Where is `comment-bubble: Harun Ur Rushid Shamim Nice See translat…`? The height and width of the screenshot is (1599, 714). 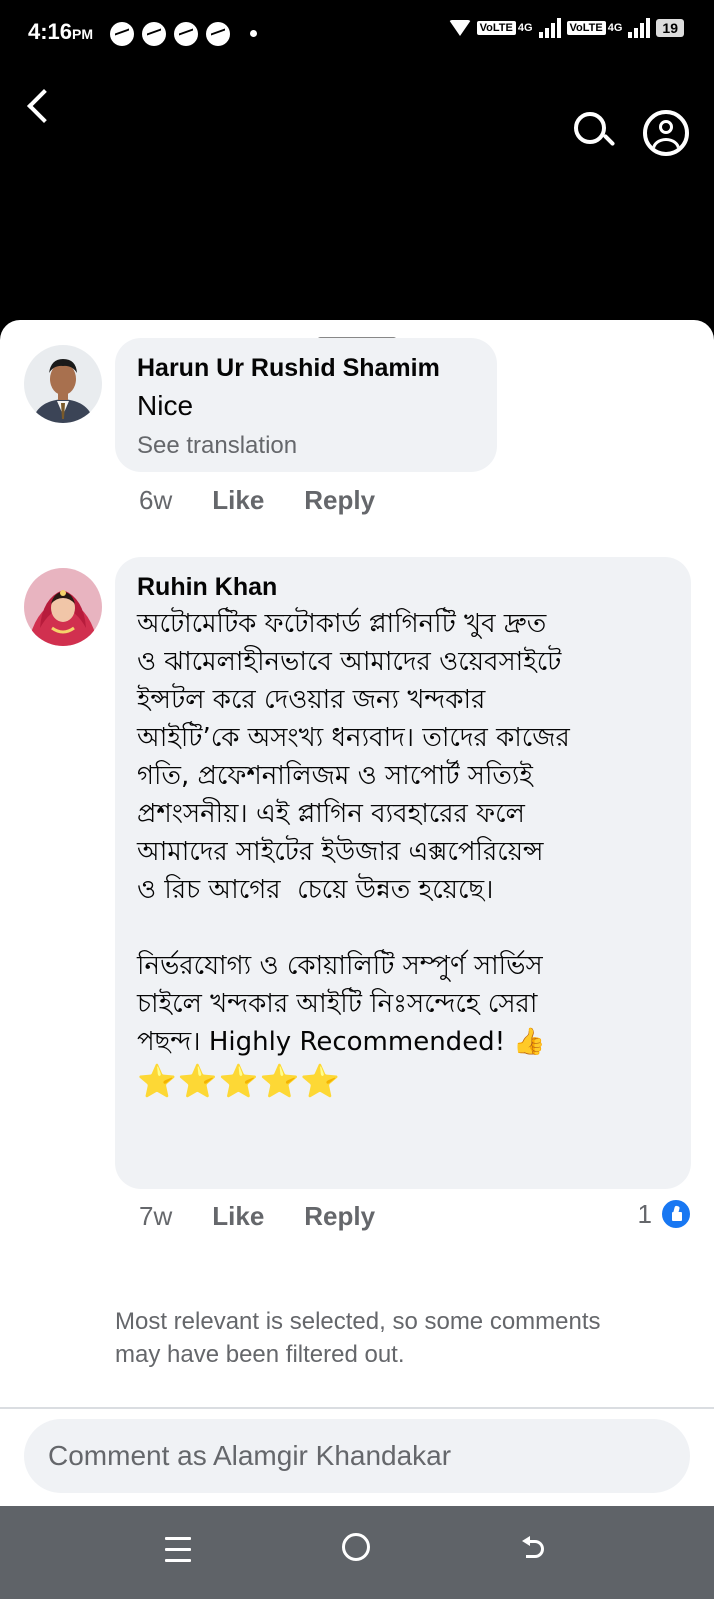
comment-bubble: Harun Ur Rushid Shamim Nice See translat… is located at coordinates (306, 405).